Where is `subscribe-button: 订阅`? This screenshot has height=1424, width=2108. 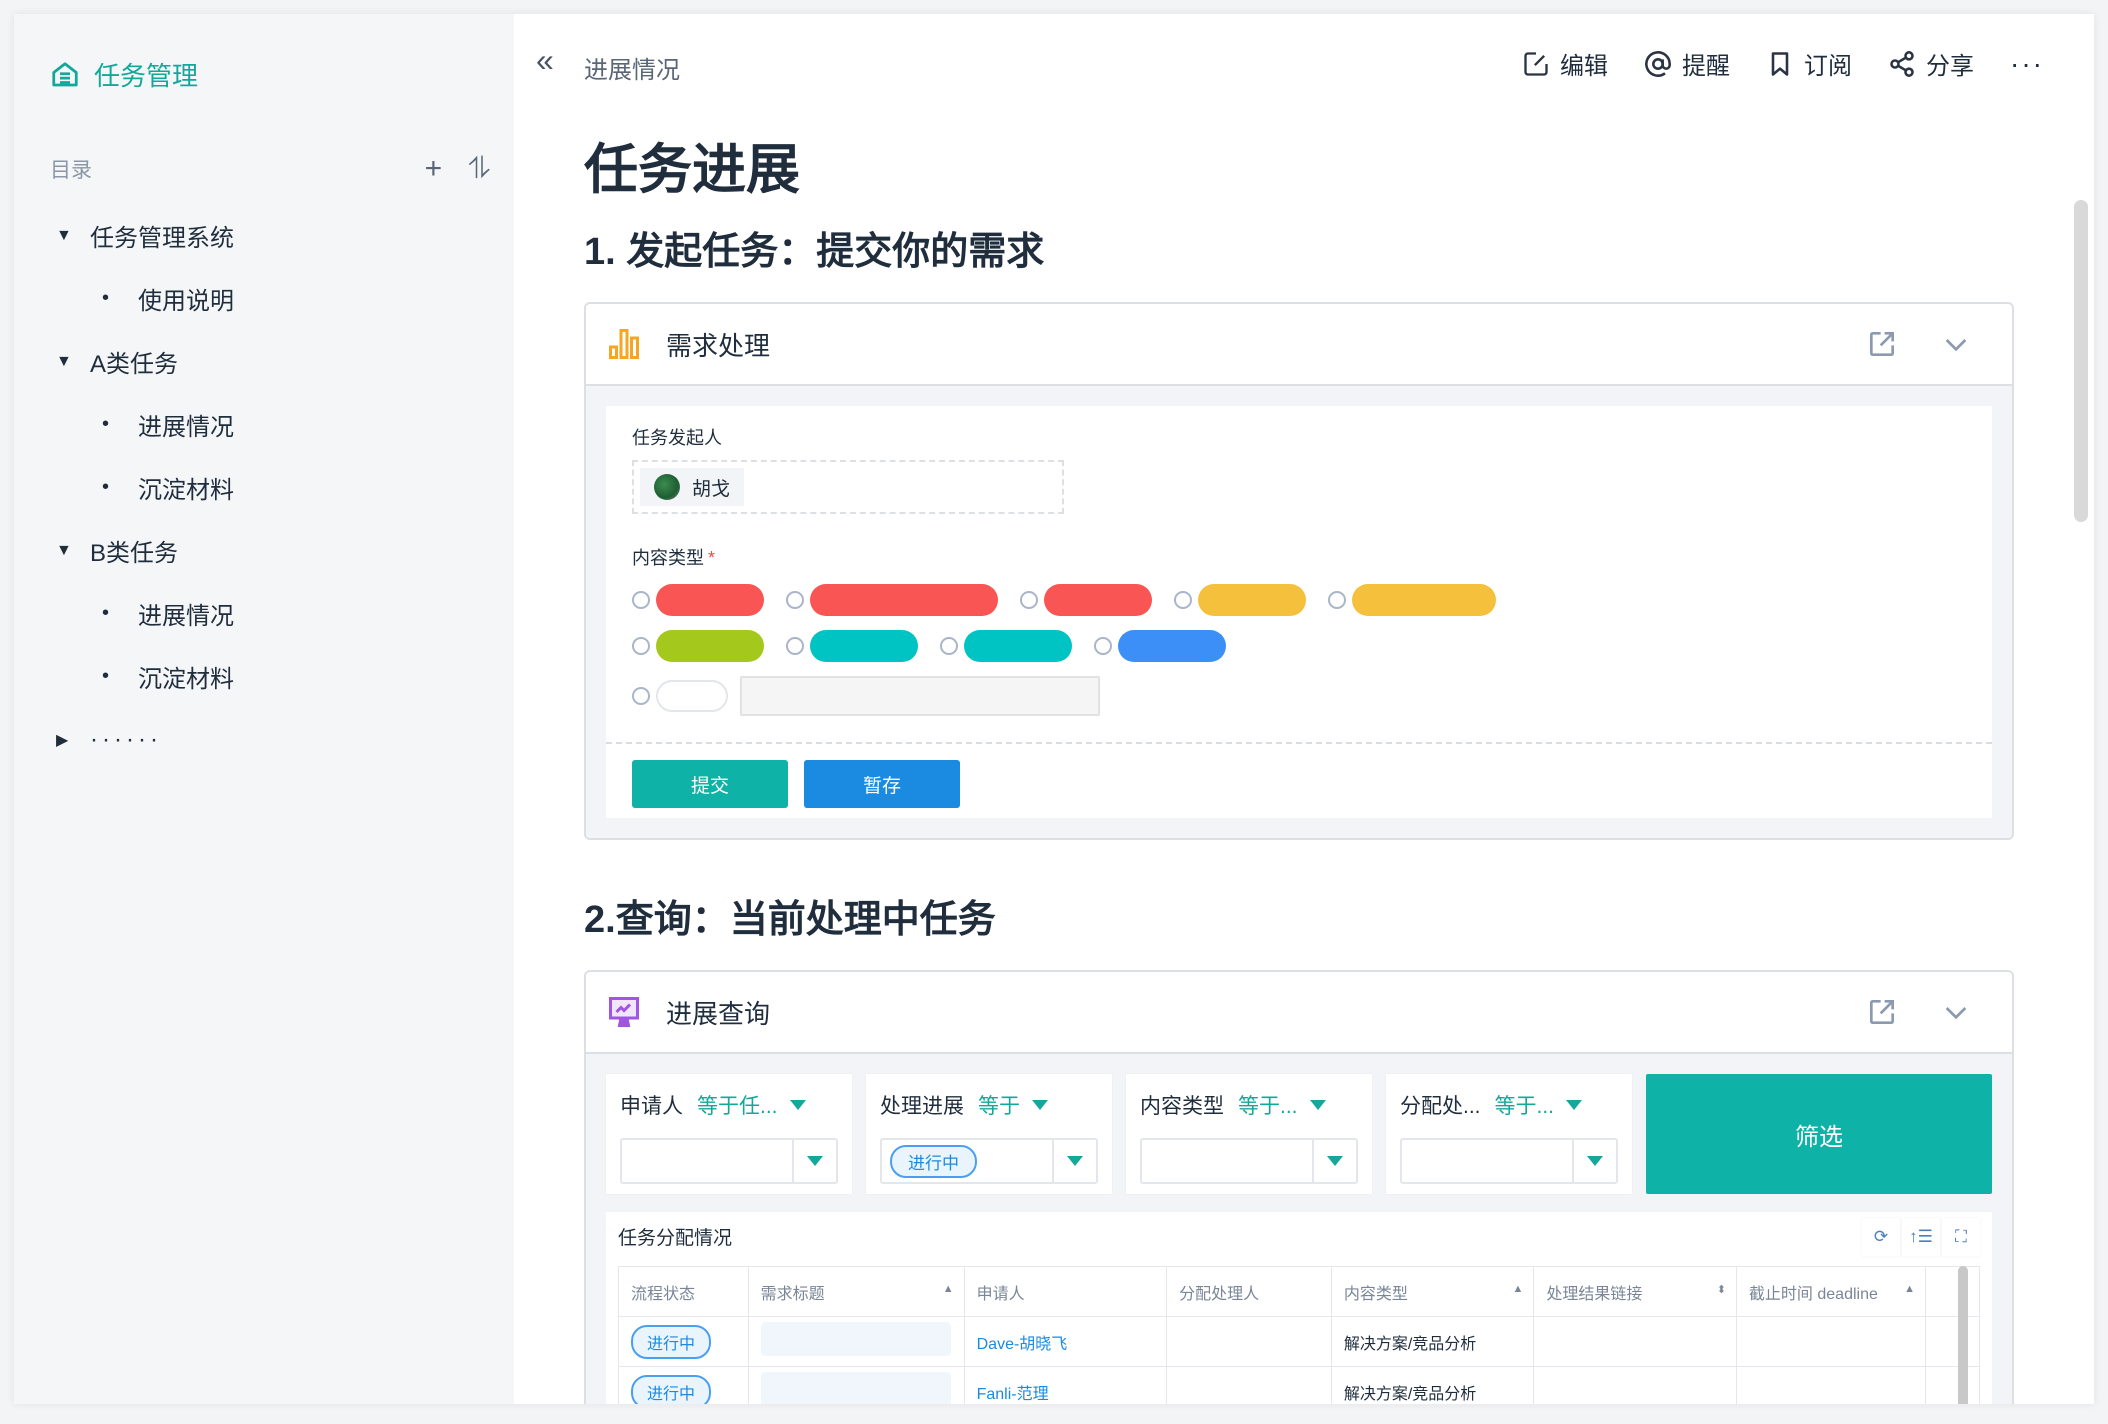 subscribe-button: 订阅 is located at coordinates (1809, 63).